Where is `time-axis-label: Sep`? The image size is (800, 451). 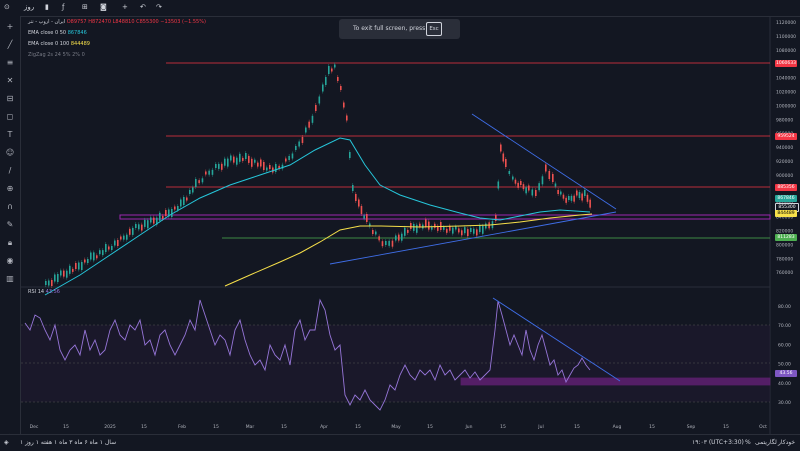 time-axis-label: Sep is located at coordinates (691, 427).